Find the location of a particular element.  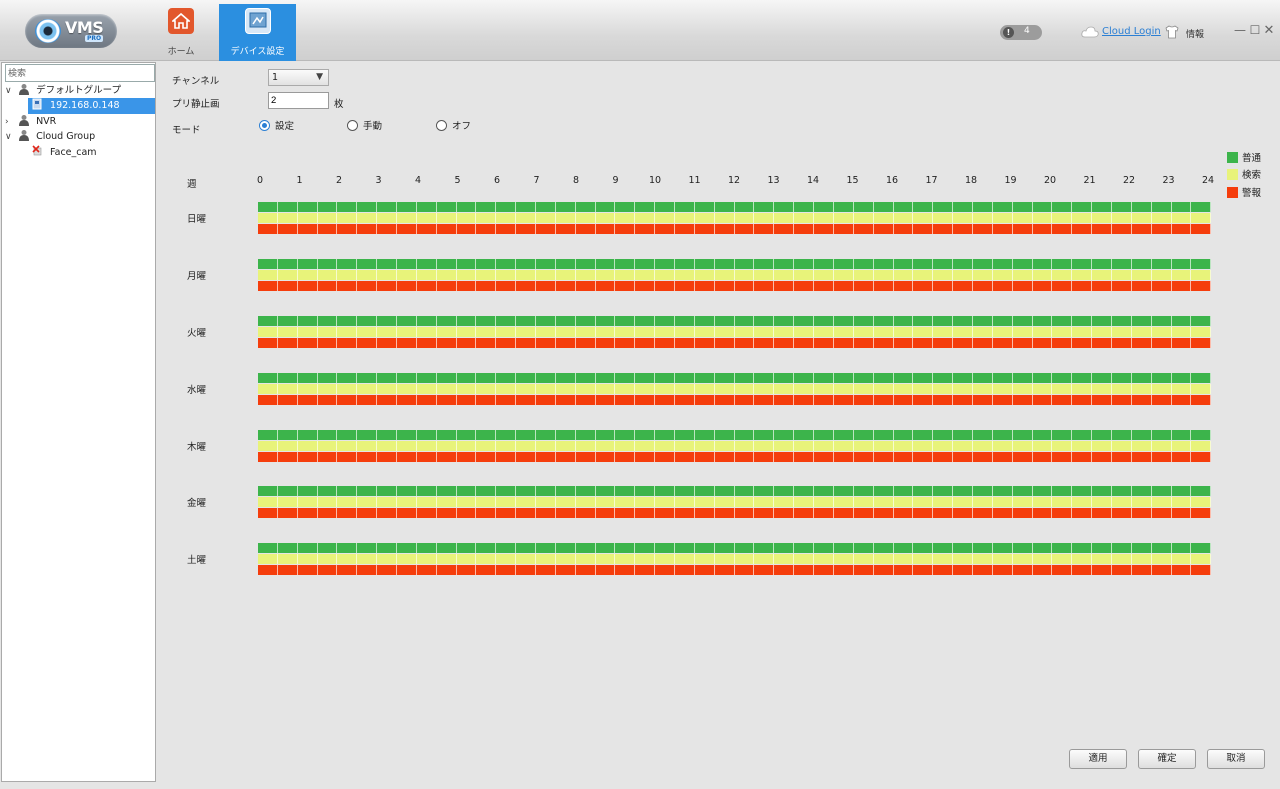

schedule-strip-detect is located at coordinates (735, 332).